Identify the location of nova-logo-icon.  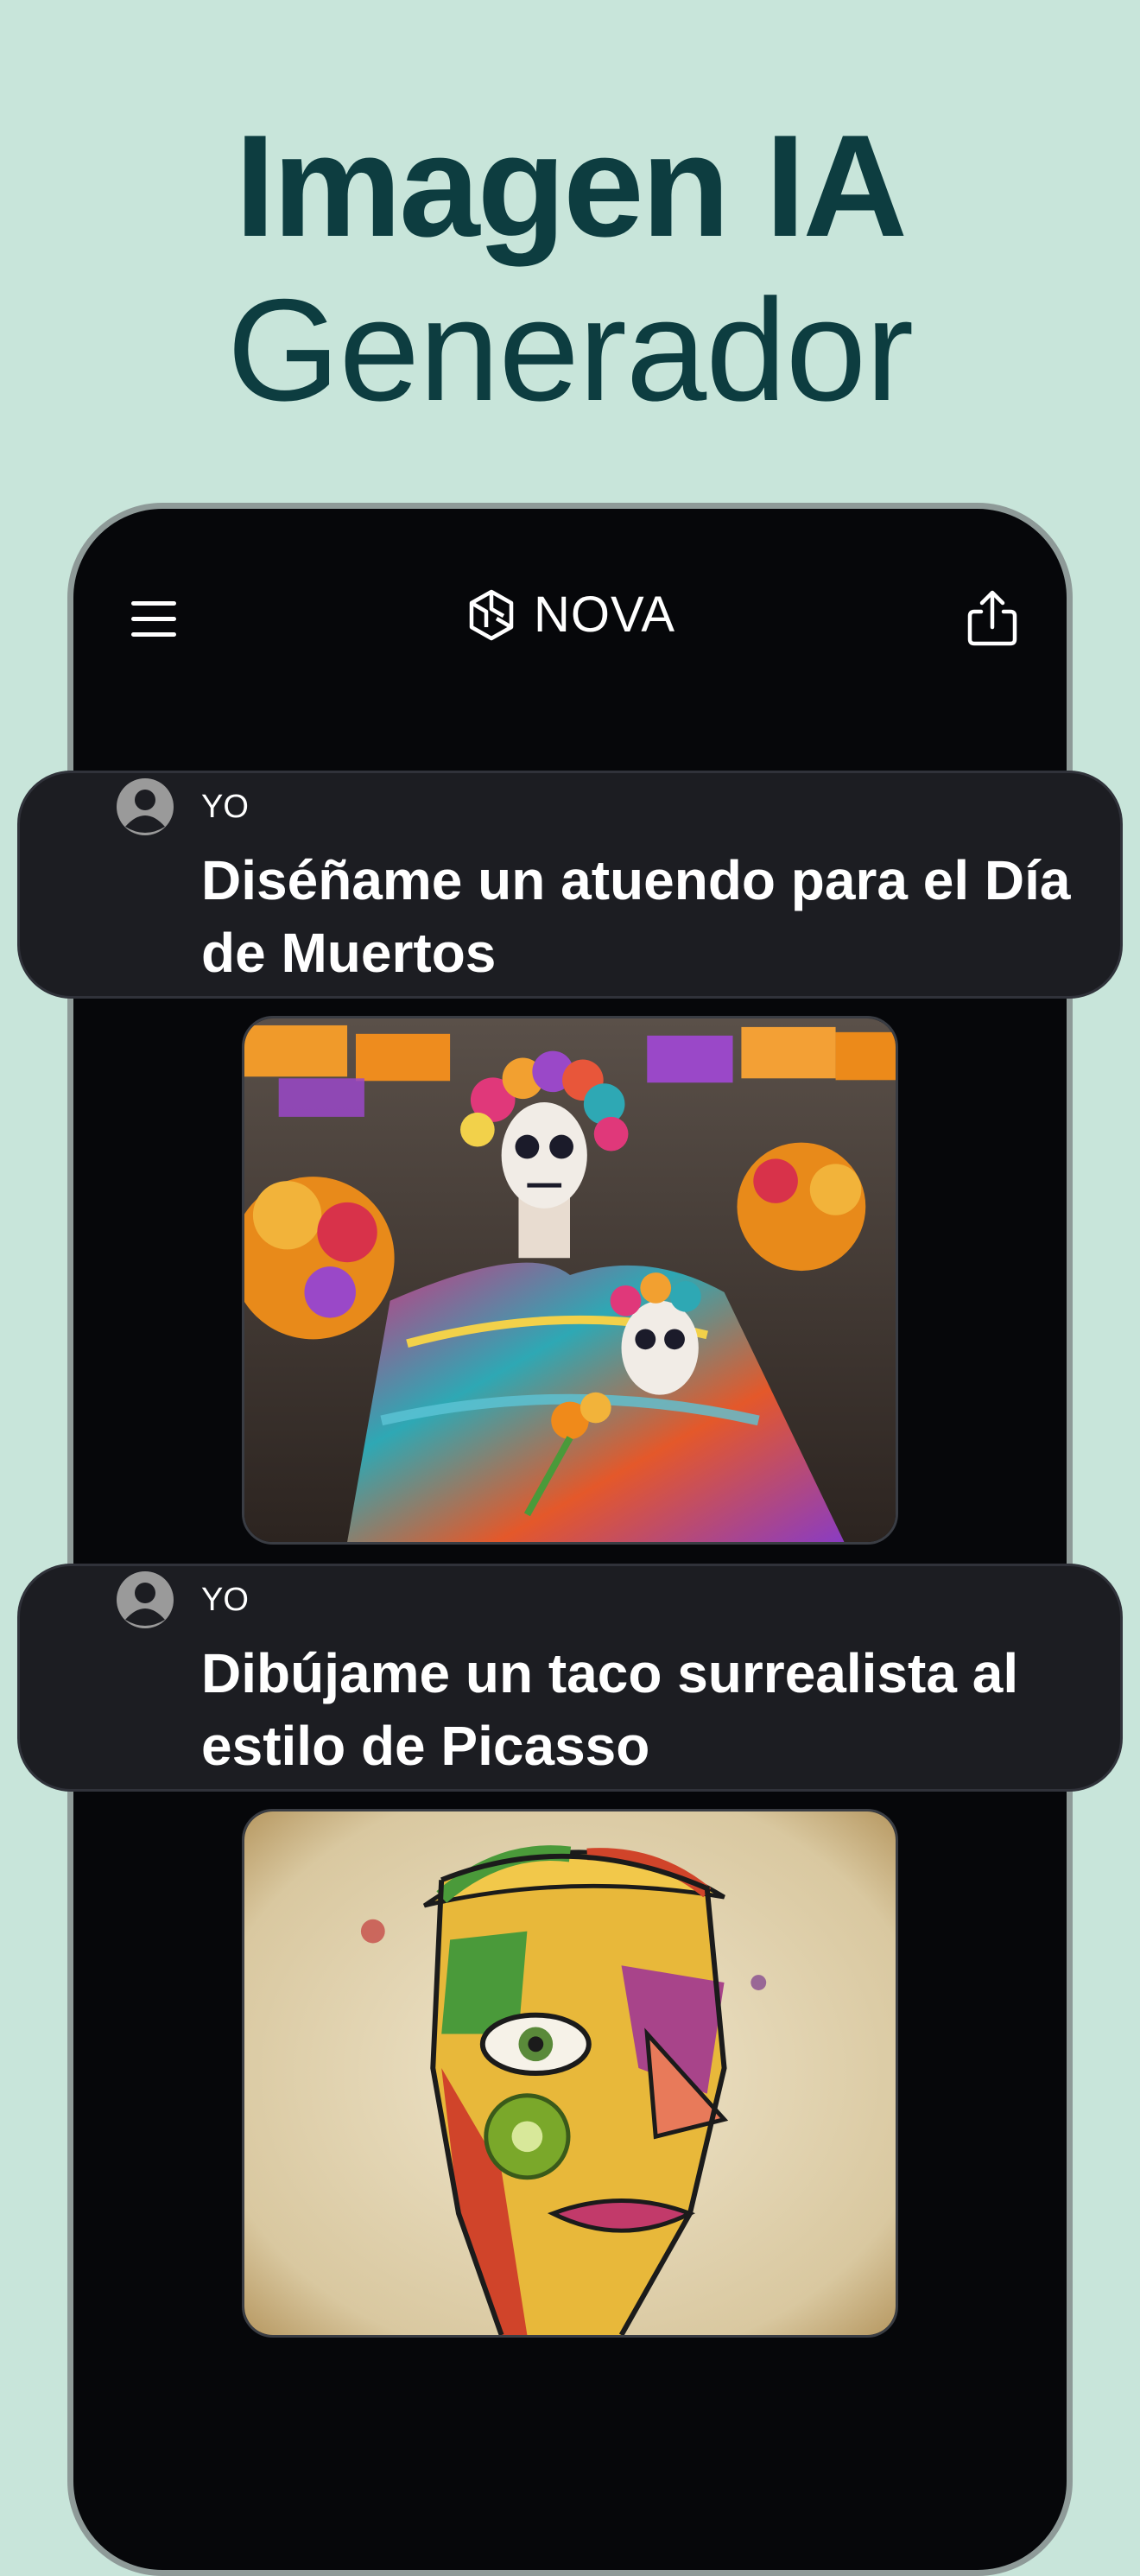
(492, 614).